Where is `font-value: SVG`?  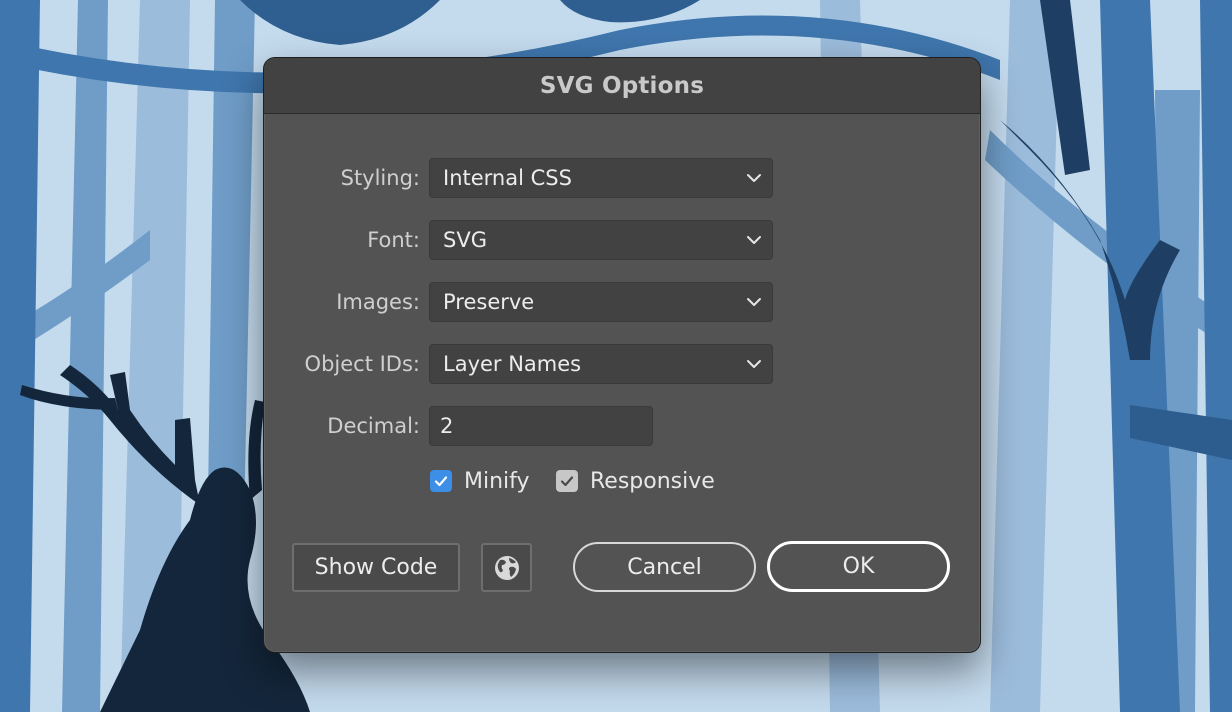
font-value: SVG is located at coordinates (465, 240).